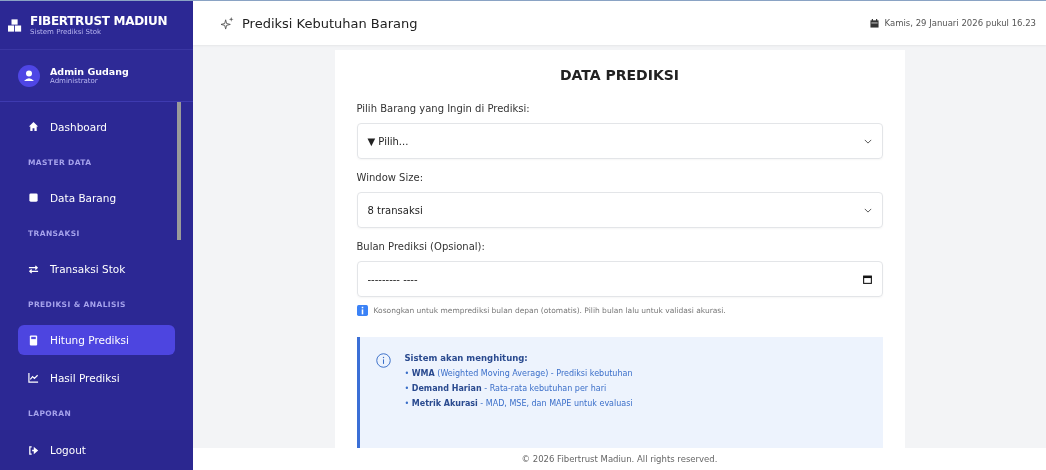 Image resolution: width=1046 pixels, height=470 pixels. What do you see at coordinates (96, 269) in the screenshot?
I see `nav-item: Transaksi Stok` at bounding box center [96, 269].